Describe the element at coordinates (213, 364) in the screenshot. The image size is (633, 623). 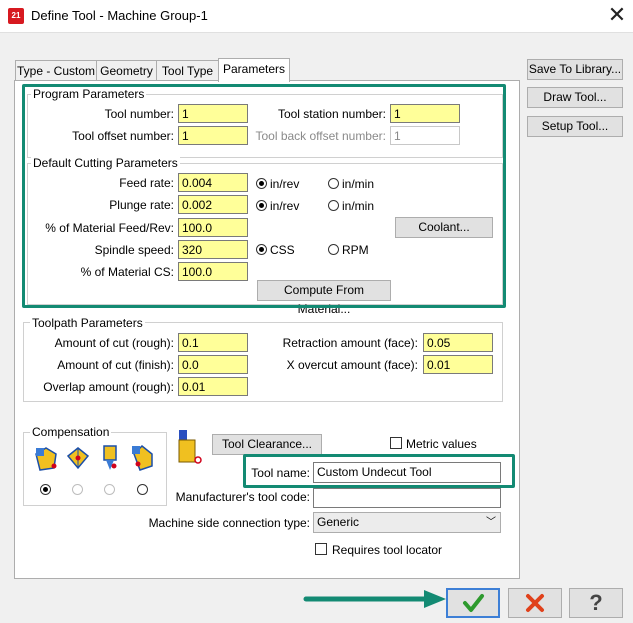
I see `cut-finish-input: 0.0` at that location.